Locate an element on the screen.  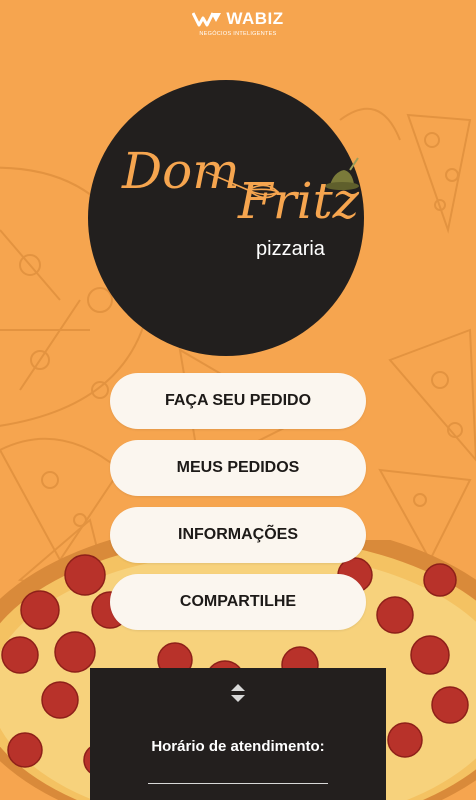
opening-hours-panel: Horário de atendimento: is located at coordinates (238, 734).